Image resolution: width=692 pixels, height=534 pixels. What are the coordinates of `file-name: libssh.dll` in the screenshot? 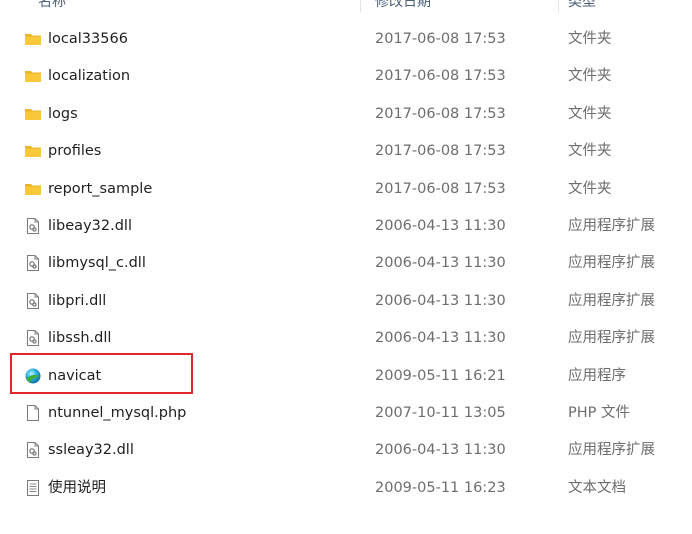 It's located at (80, 338).